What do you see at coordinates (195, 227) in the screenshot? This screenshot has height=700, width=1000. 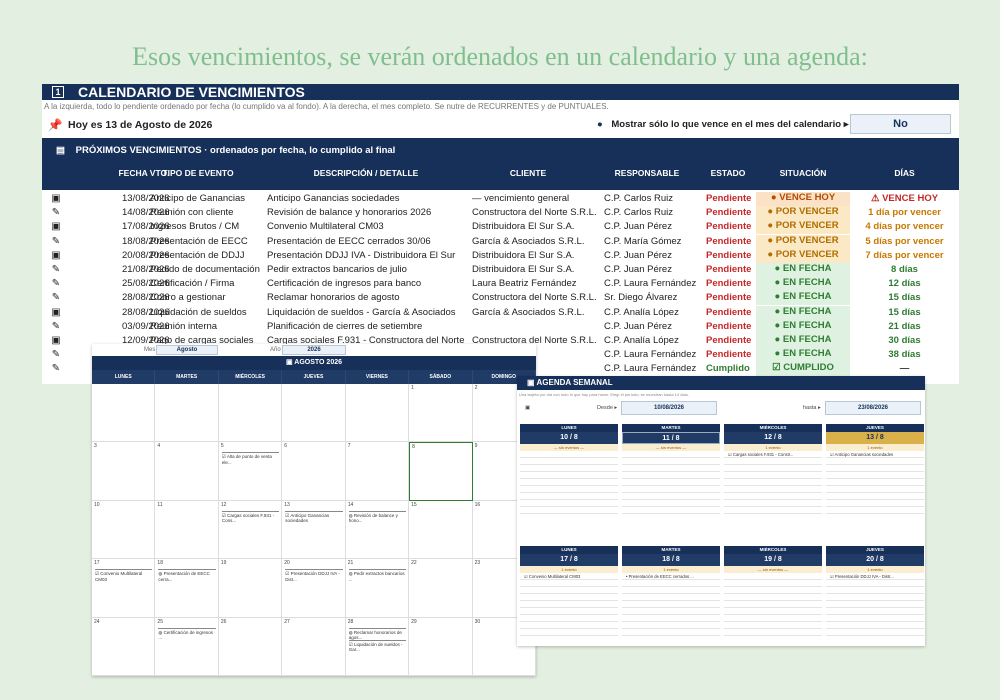 I see `cell-tipo: Ingresos Brutos / CM` at bounding box center [195, 227].